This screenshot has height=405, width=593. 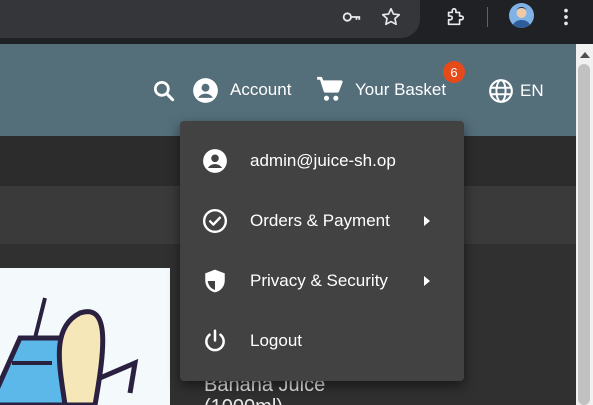 I want to click on menu-item-logout: Logout, so click(x=322, y=341).